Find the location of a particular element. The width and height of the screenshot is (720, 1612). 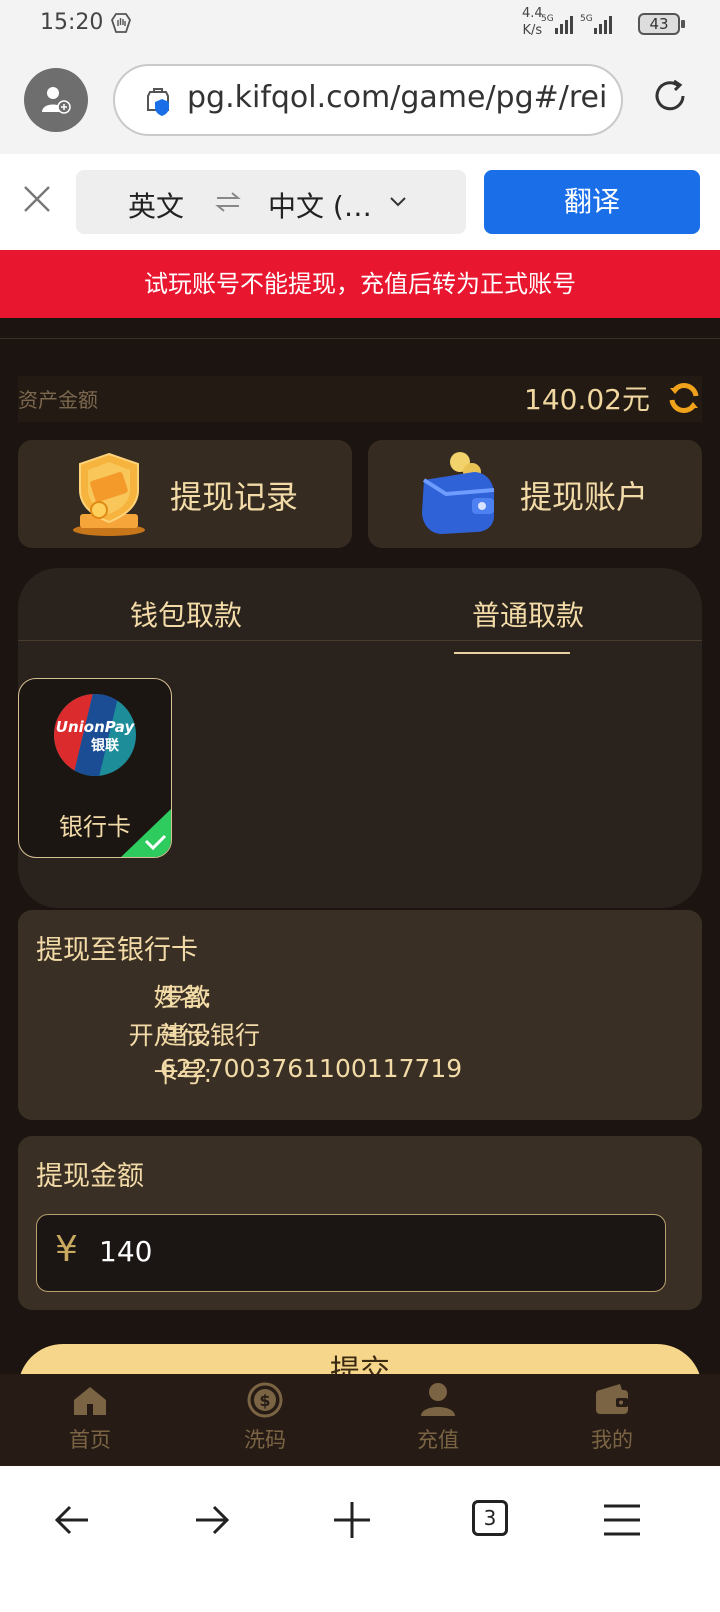

battery-indicator: 43 is located at coordinates (661, 24).